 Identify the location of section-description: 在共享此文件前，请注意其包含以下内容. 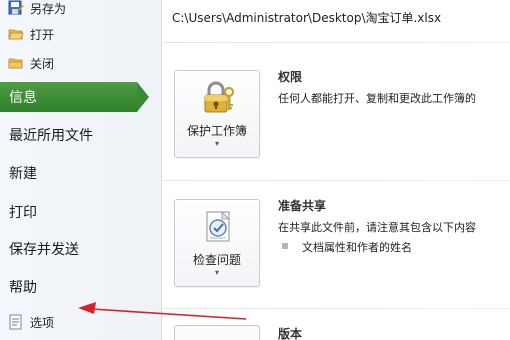
(377, 227).